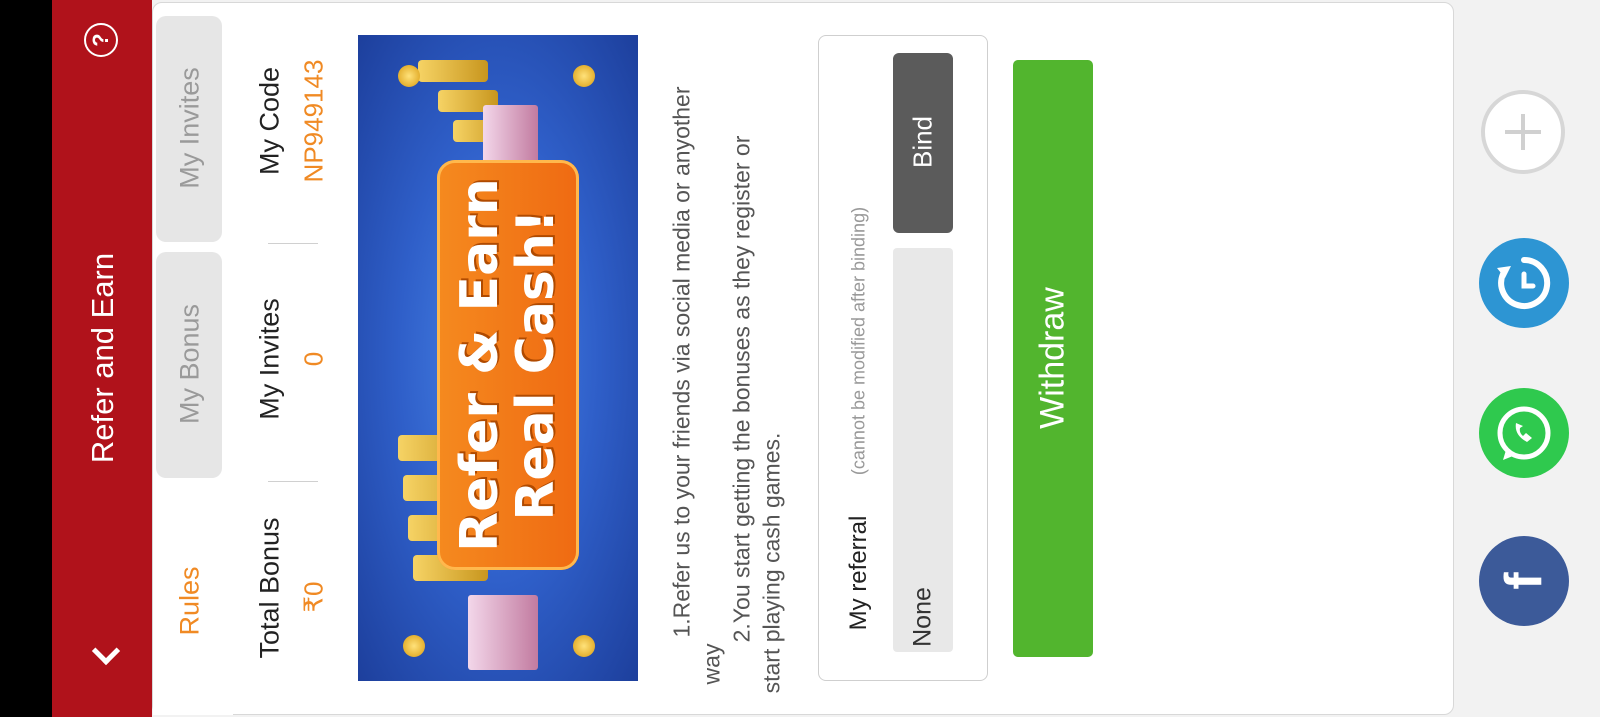 Image resolution: width=1600 pixels, height=717 pixels. Describe the element at coordinates (269, 588) in the screenshot. I see `total-bonus-label: Total Bonus` at that location.